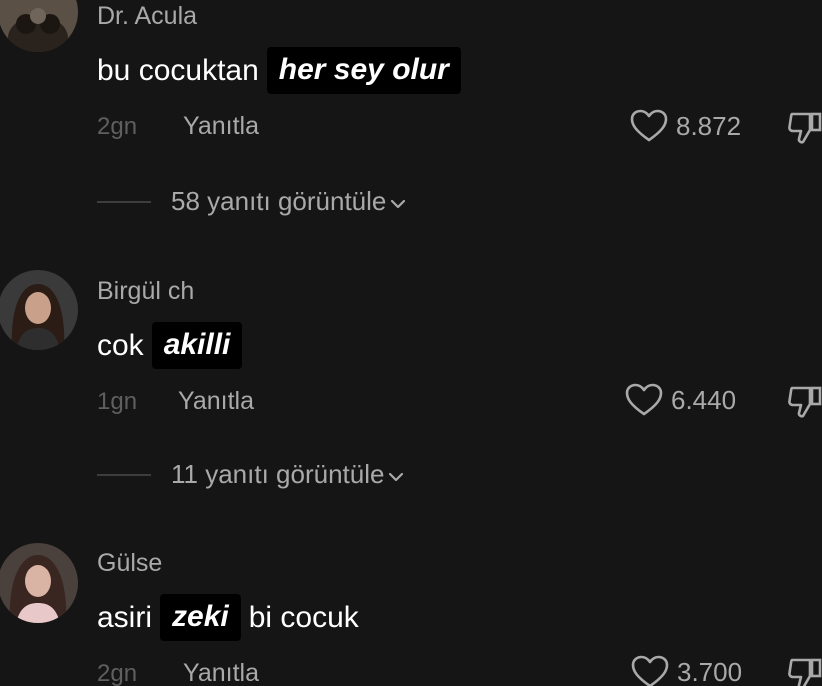 The width and height of the screenshot is (822, 686). I want to click on comment-highlight: her sey olur, so click(363, 70).